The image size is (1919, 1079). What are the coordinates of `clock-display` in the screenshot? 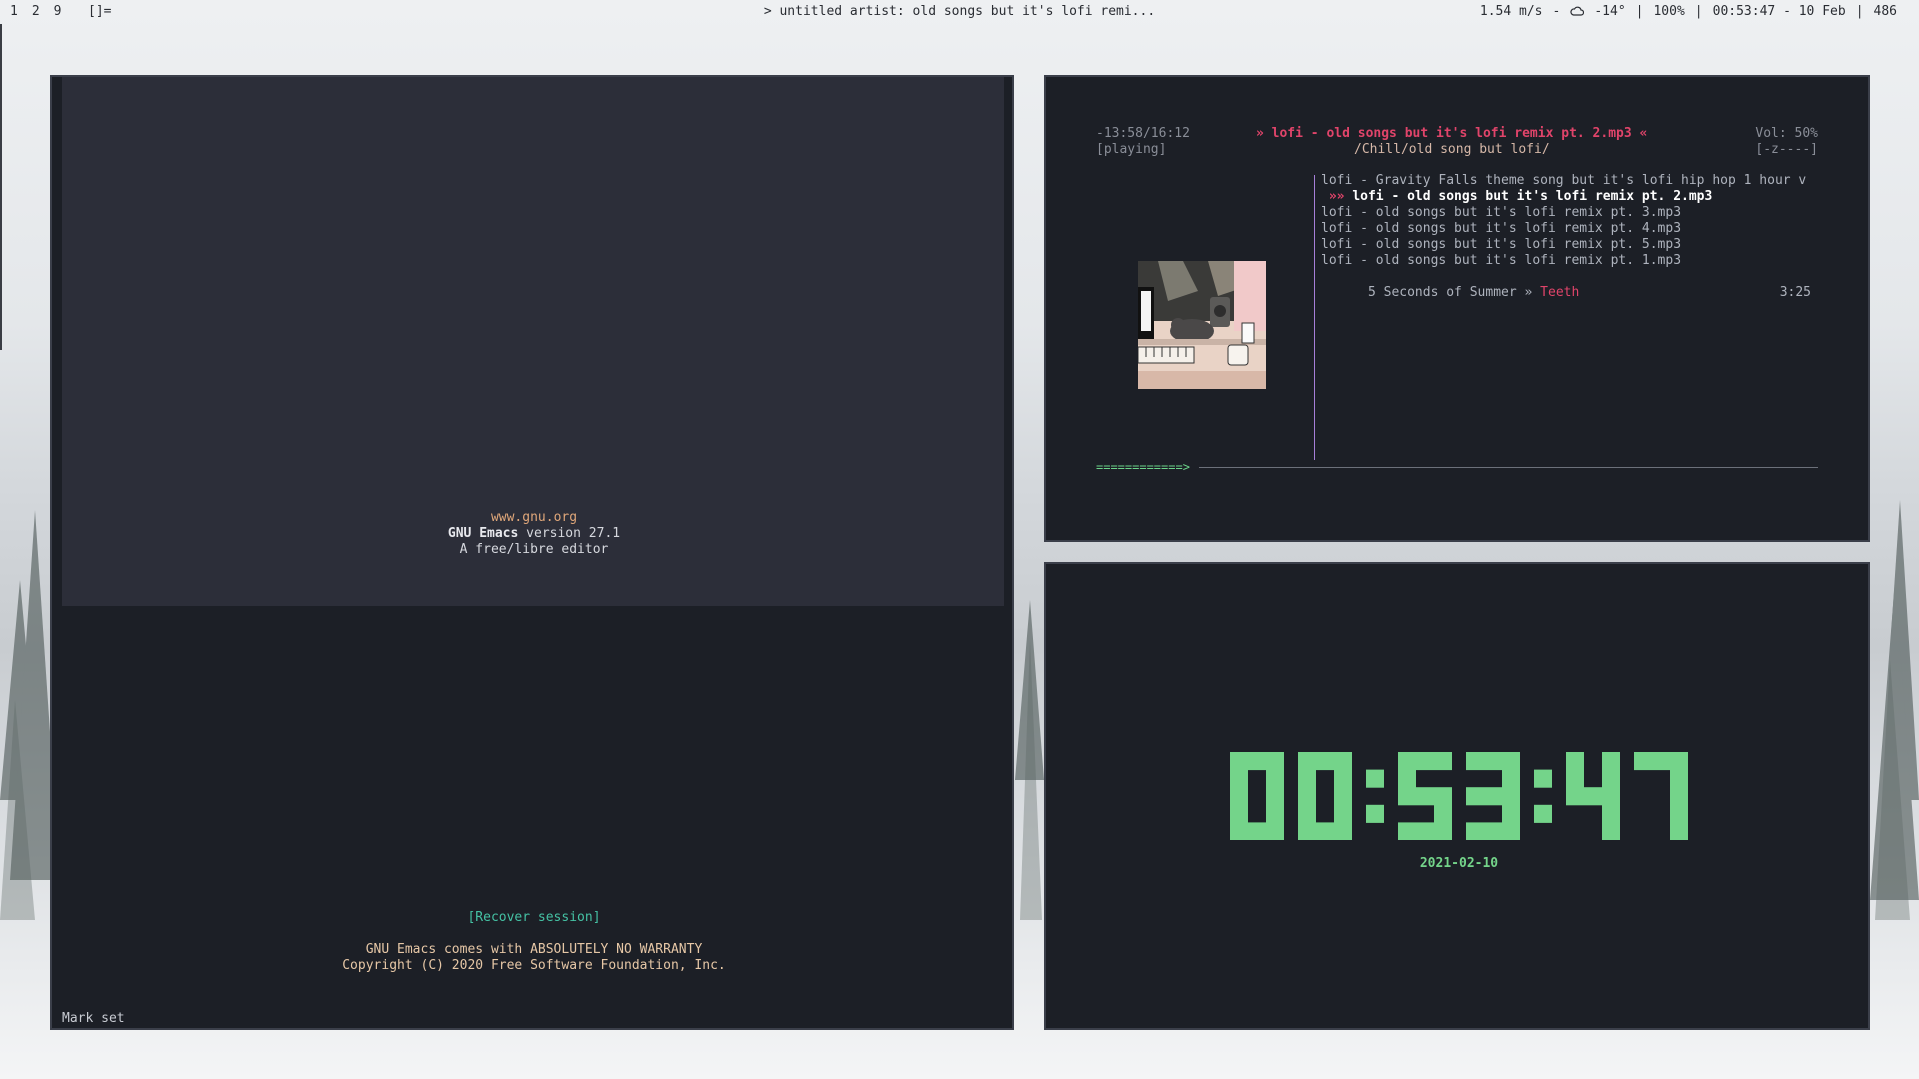 It's located at (1459, 796).